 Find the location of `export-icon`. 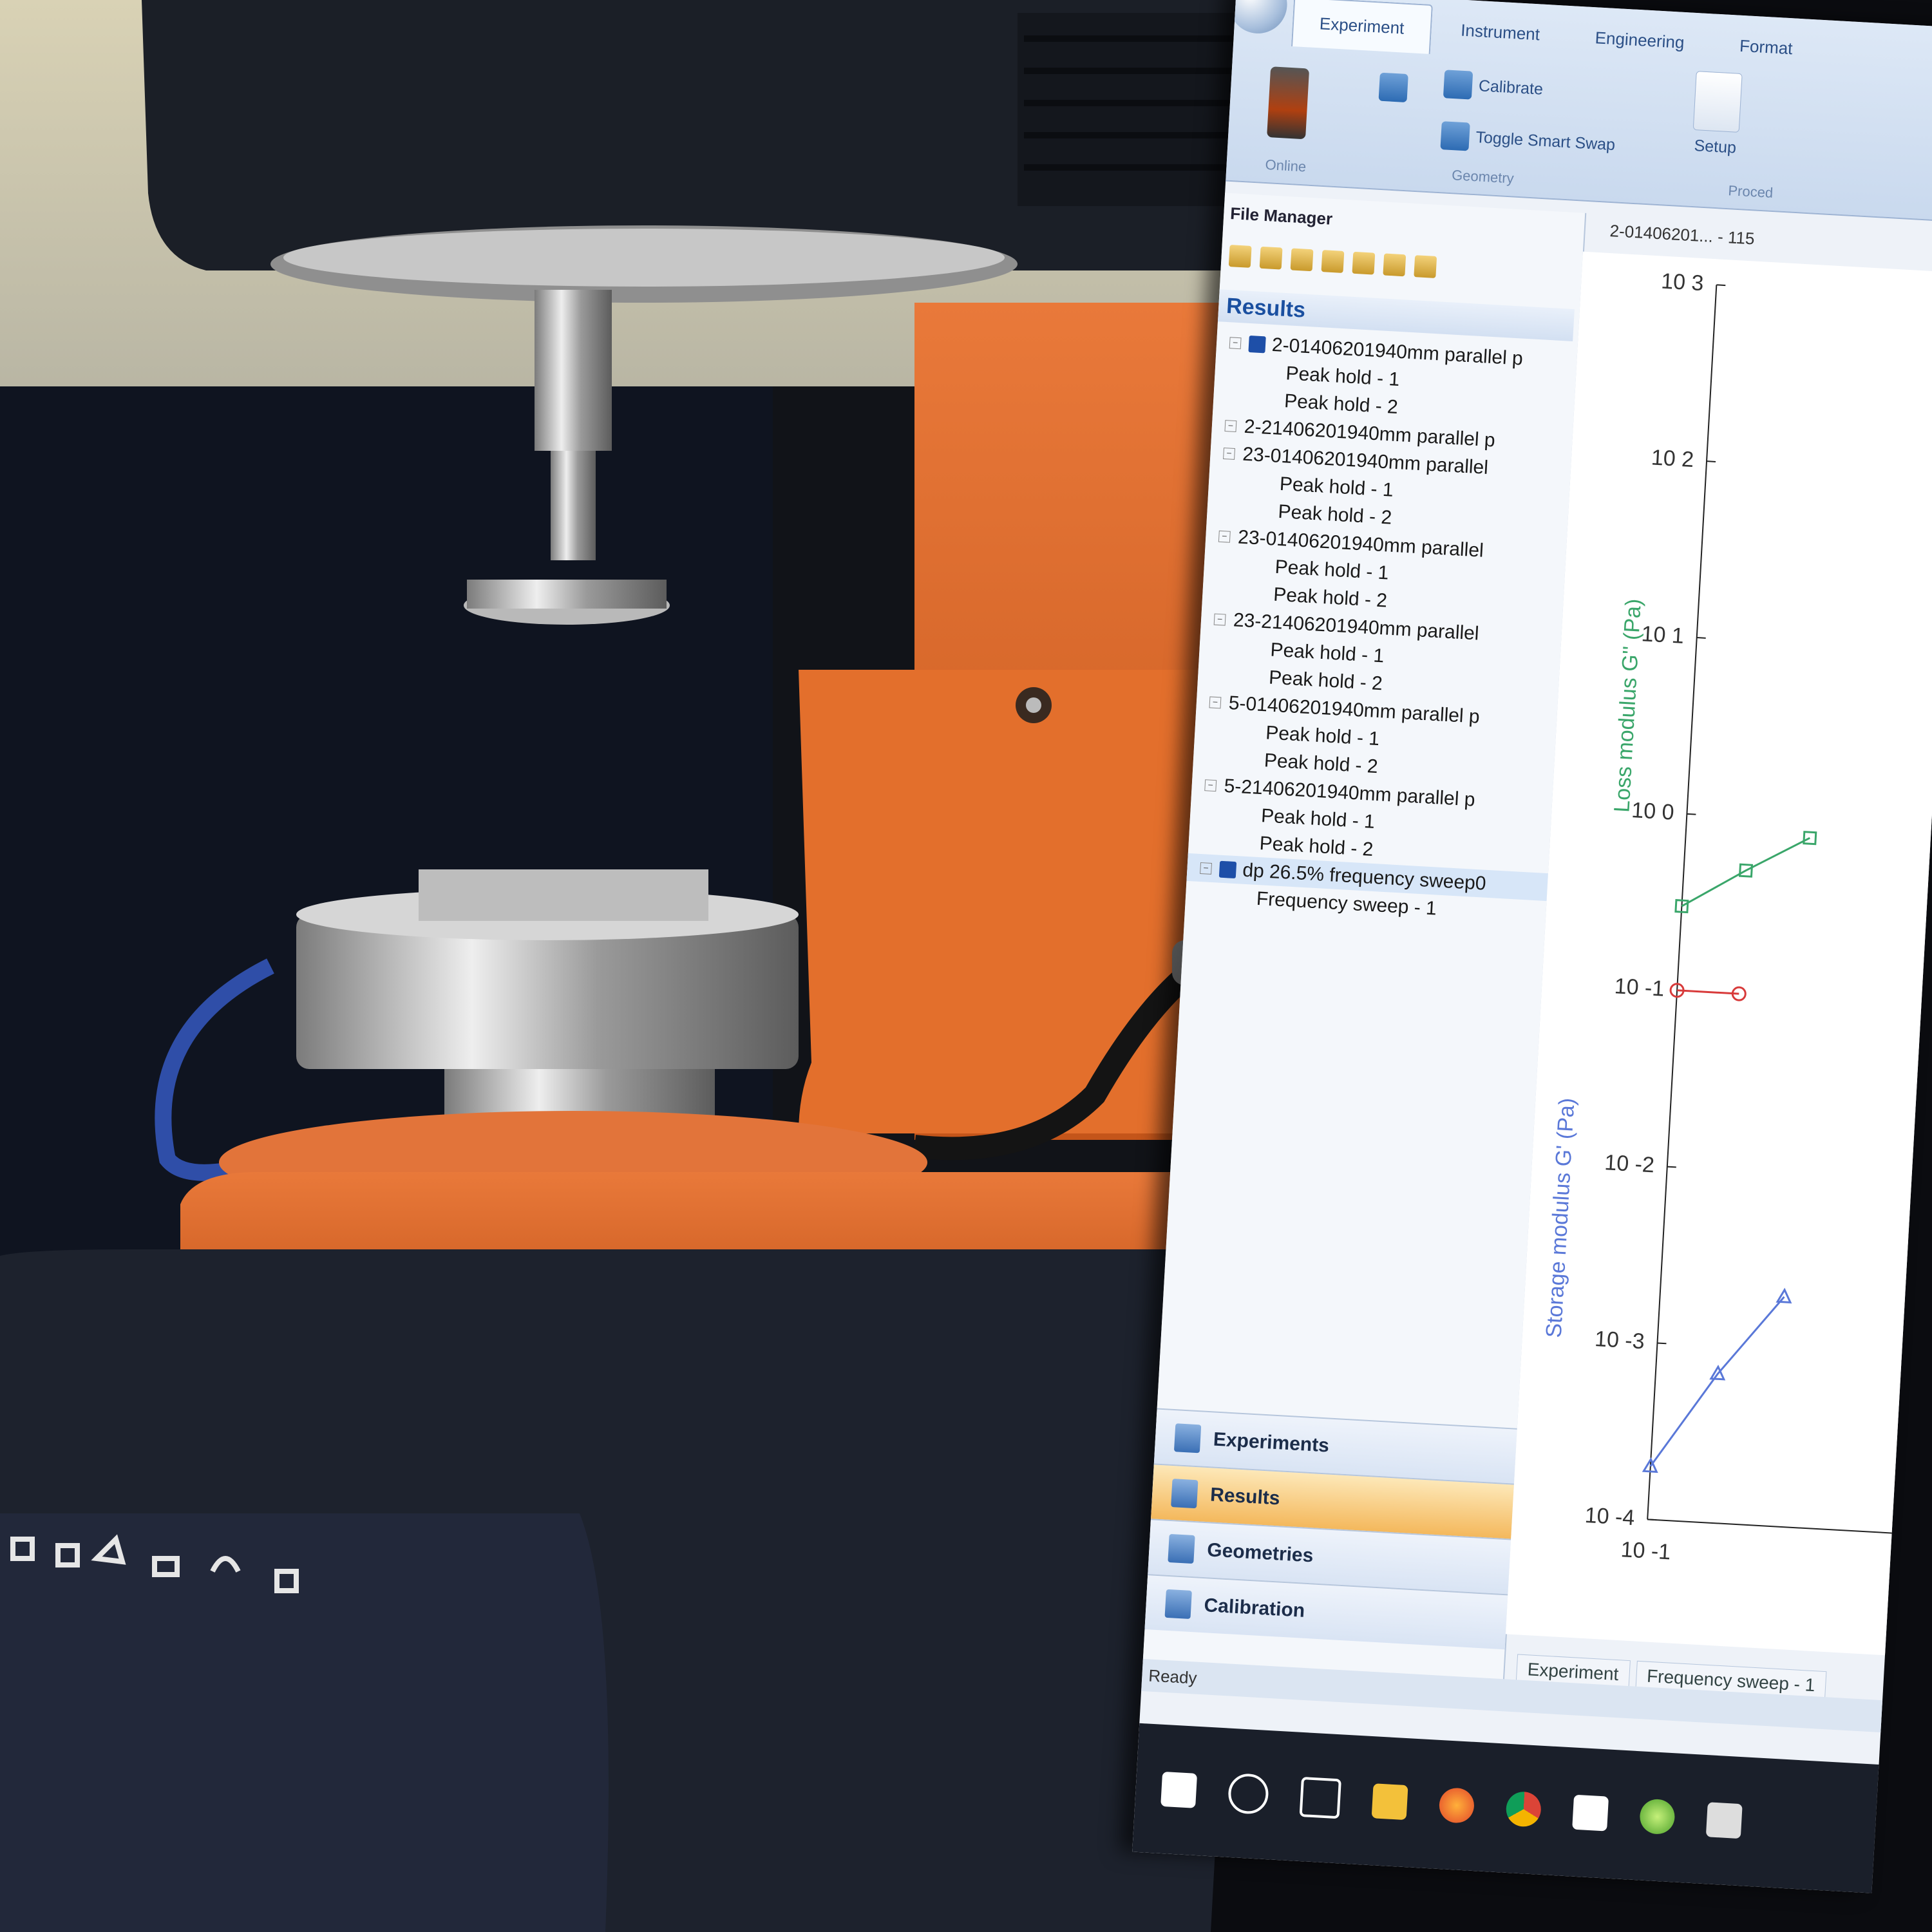

export-icon is located at coordinates (1426, 266).